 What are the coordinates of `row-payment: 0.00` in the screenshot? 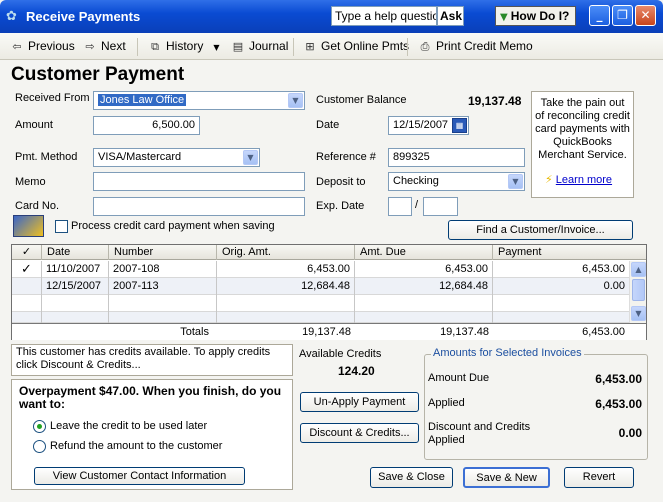 It's located at (561, 286).